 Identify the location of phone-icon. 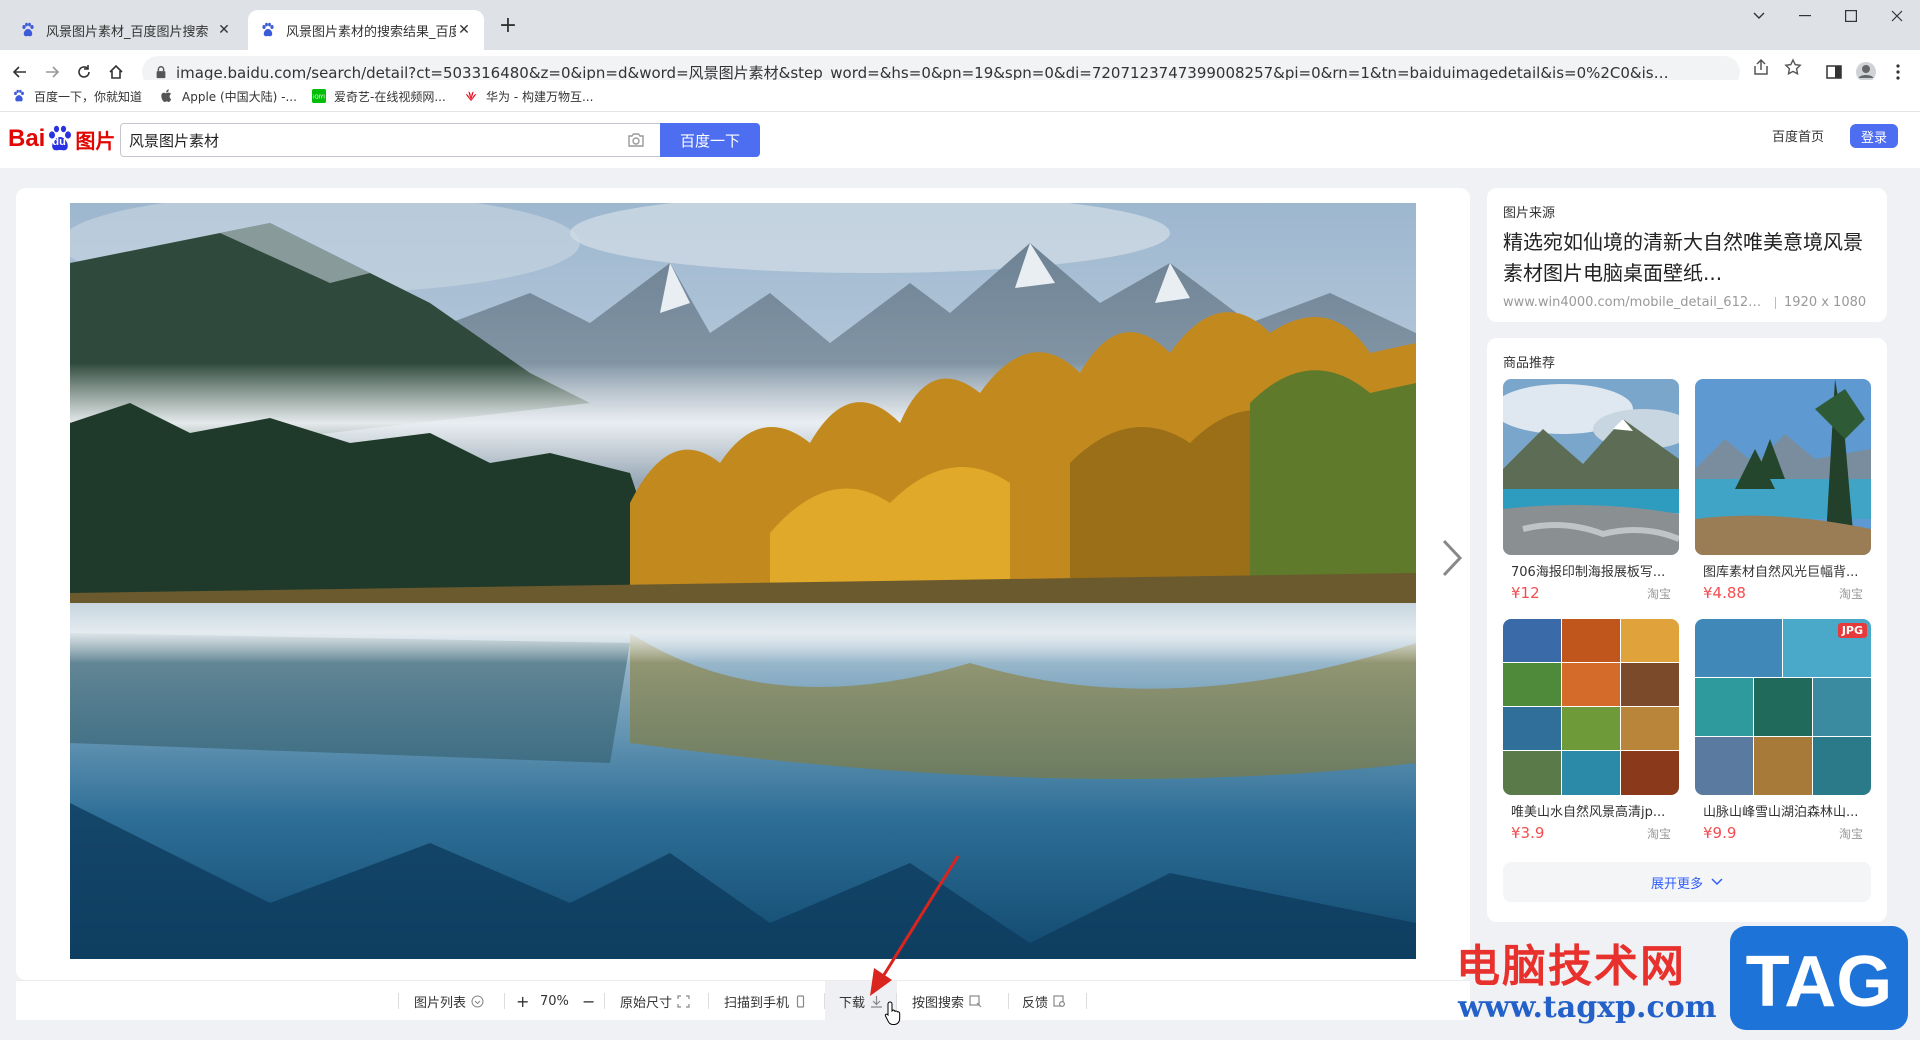
(800, 1001).